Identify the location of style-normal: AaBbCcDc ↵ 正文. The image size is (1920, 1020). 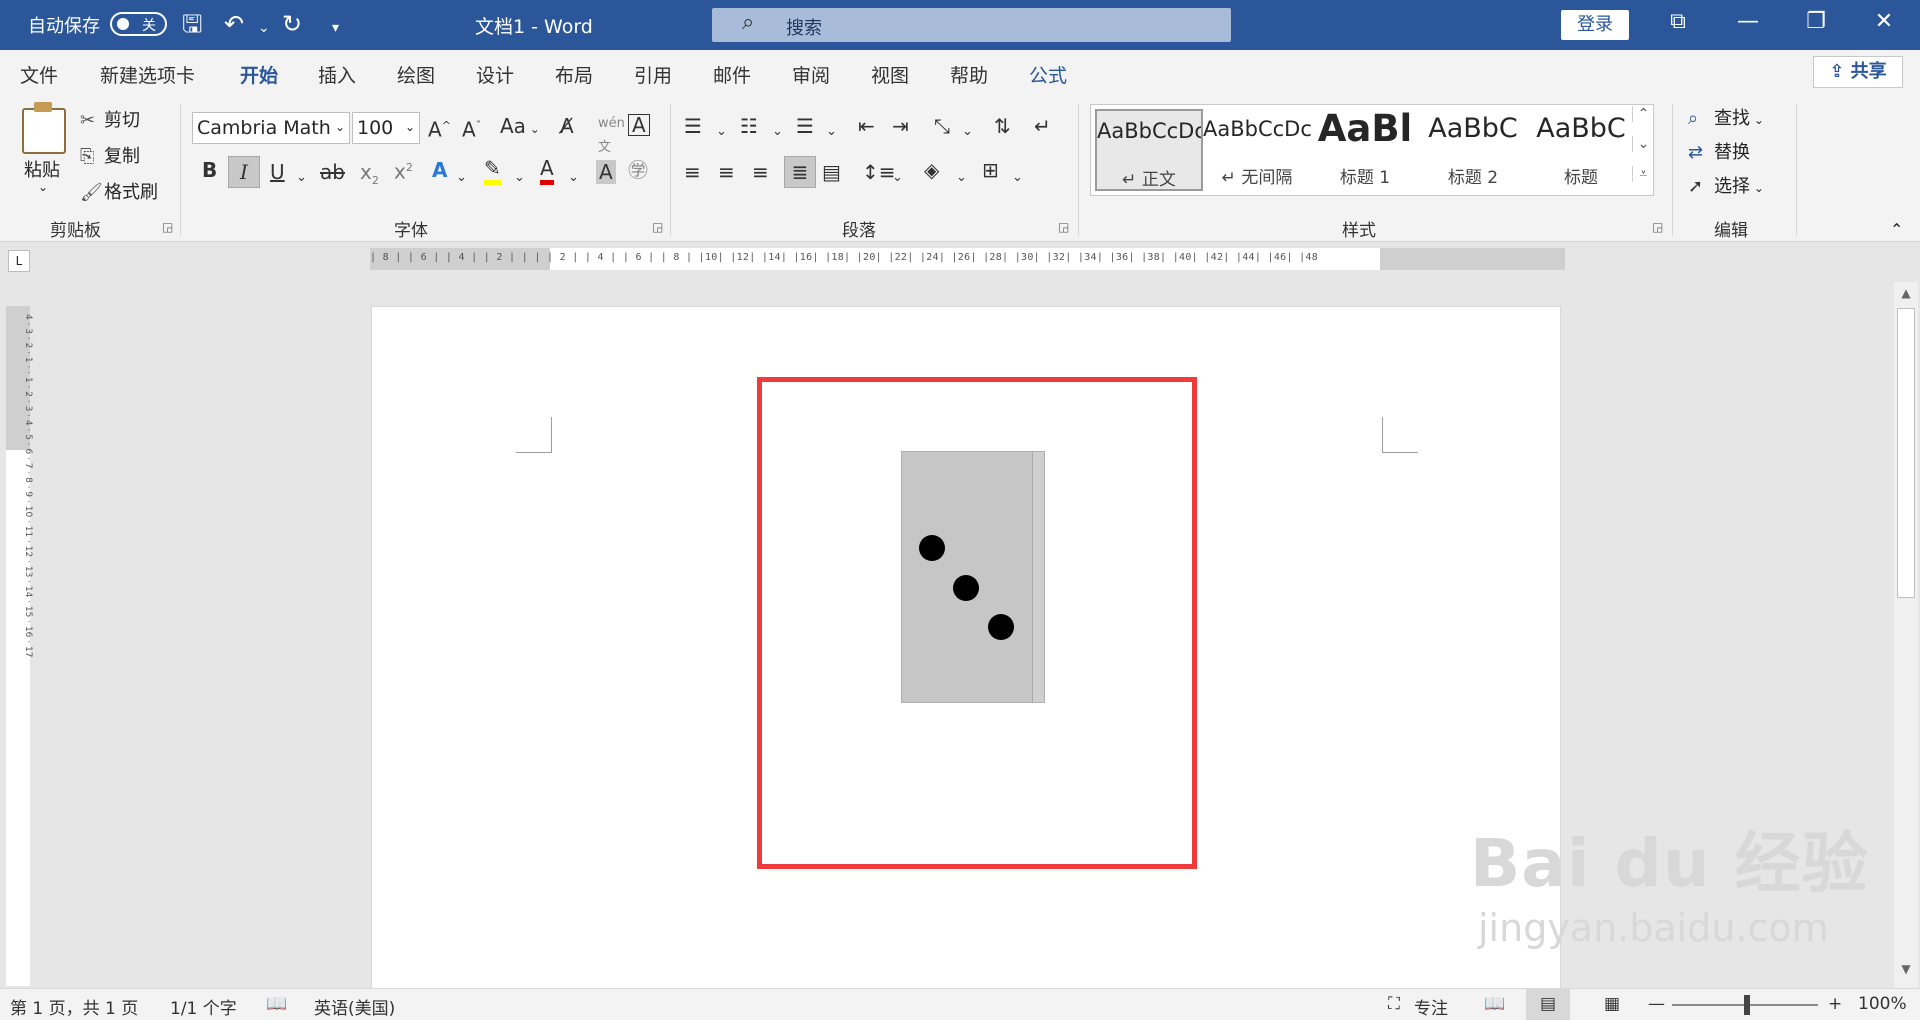
(1149, 150).